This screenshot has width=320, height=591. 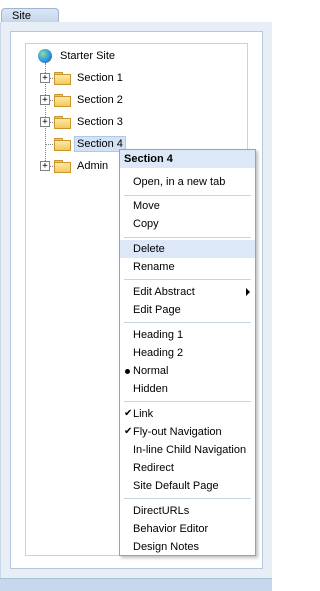 What do you see at coordinates (30, 15) in the screenshot?
I see `tab-site: Site` at bounding box center [30, 15].